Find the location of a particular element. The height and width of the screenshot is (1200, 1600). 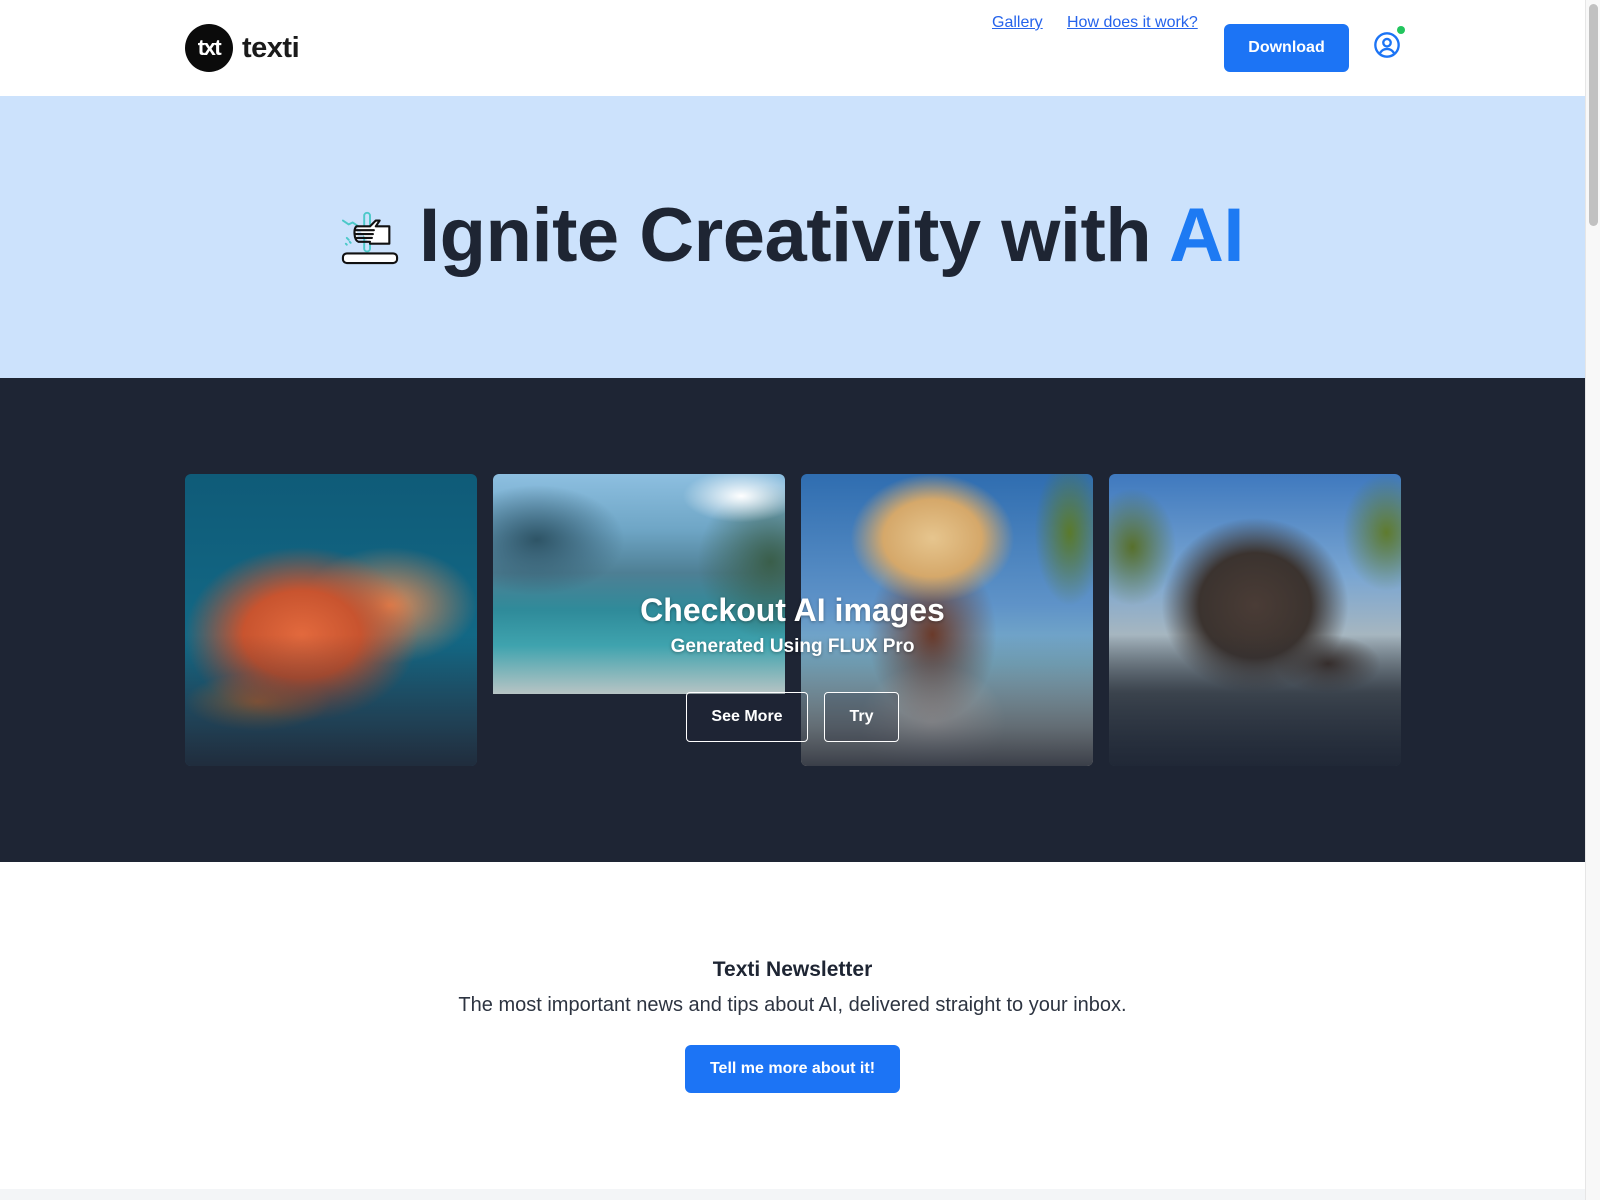

nav-gallery-link: Gallery is located at coordinates (1017, 23).